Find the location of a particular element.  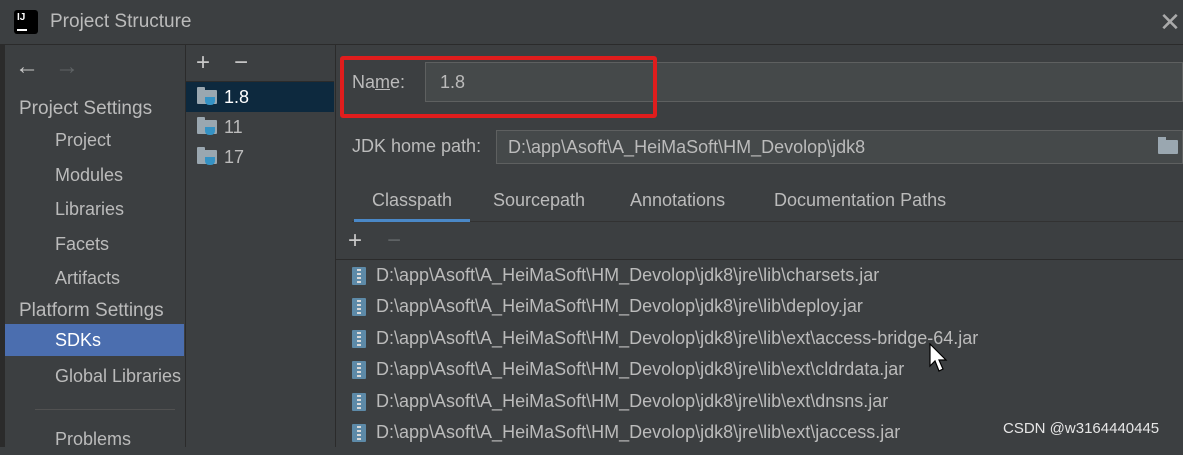

sdk-item-17: 17 is located at coordinates (260, 157).